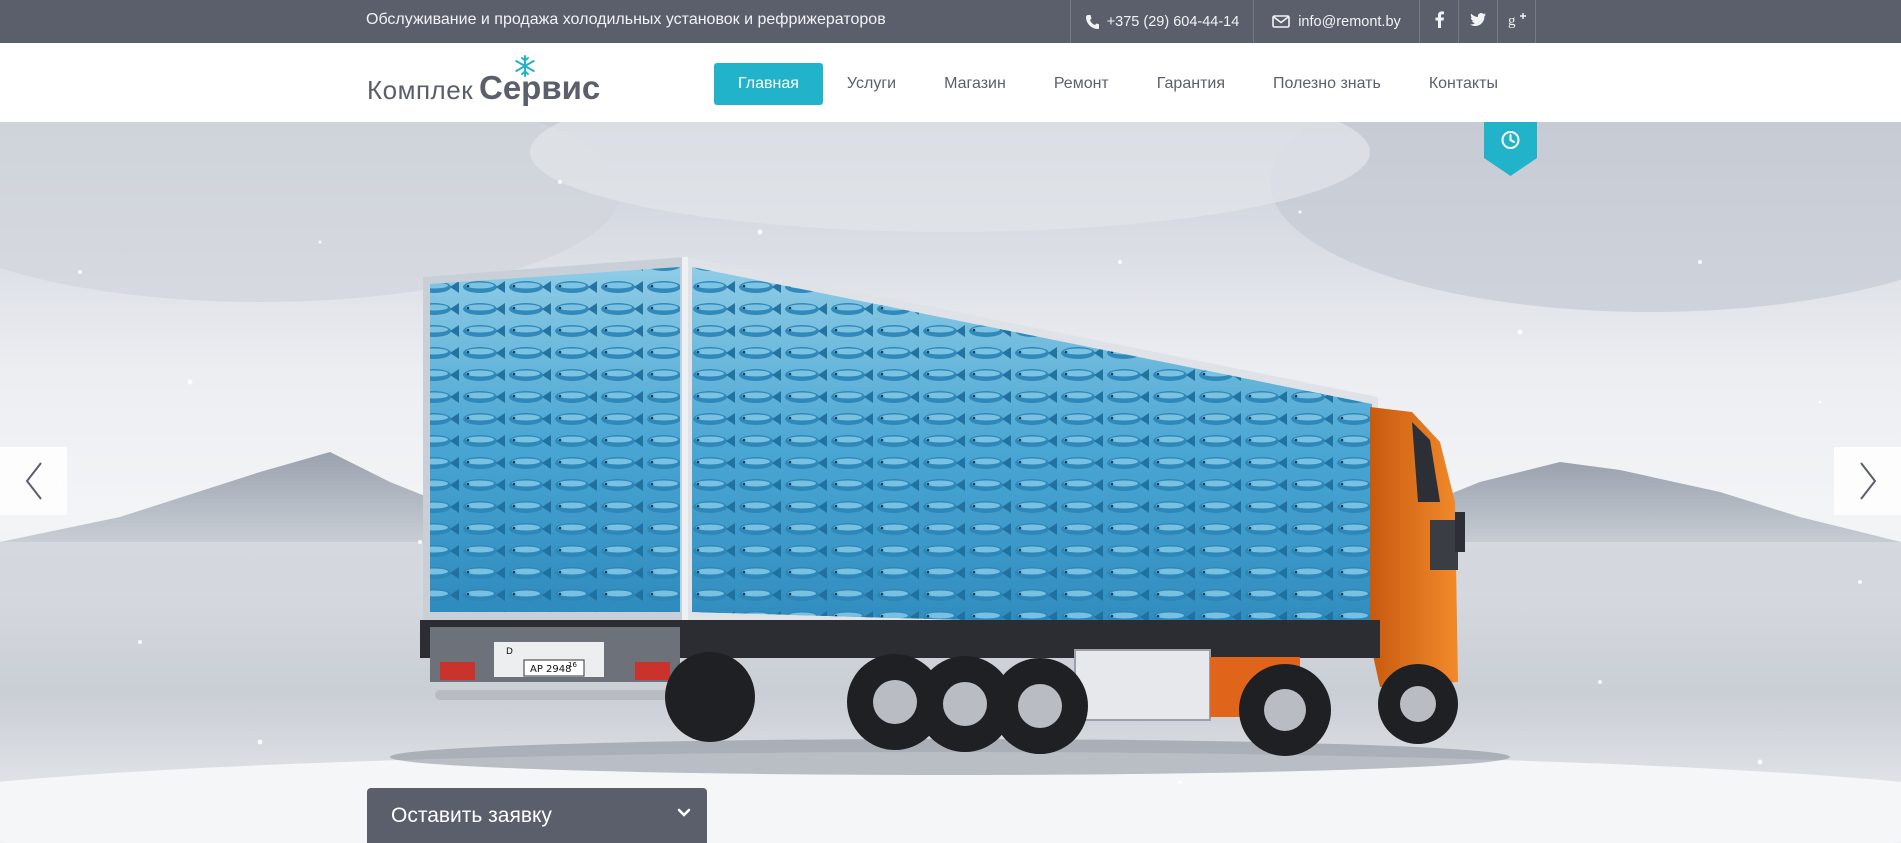 The image size is (1901, 843). What do you see at coordinates (768, 84) in the screenshot?
I see `nav-item-home: Главная` at bounding box center [768, 84].